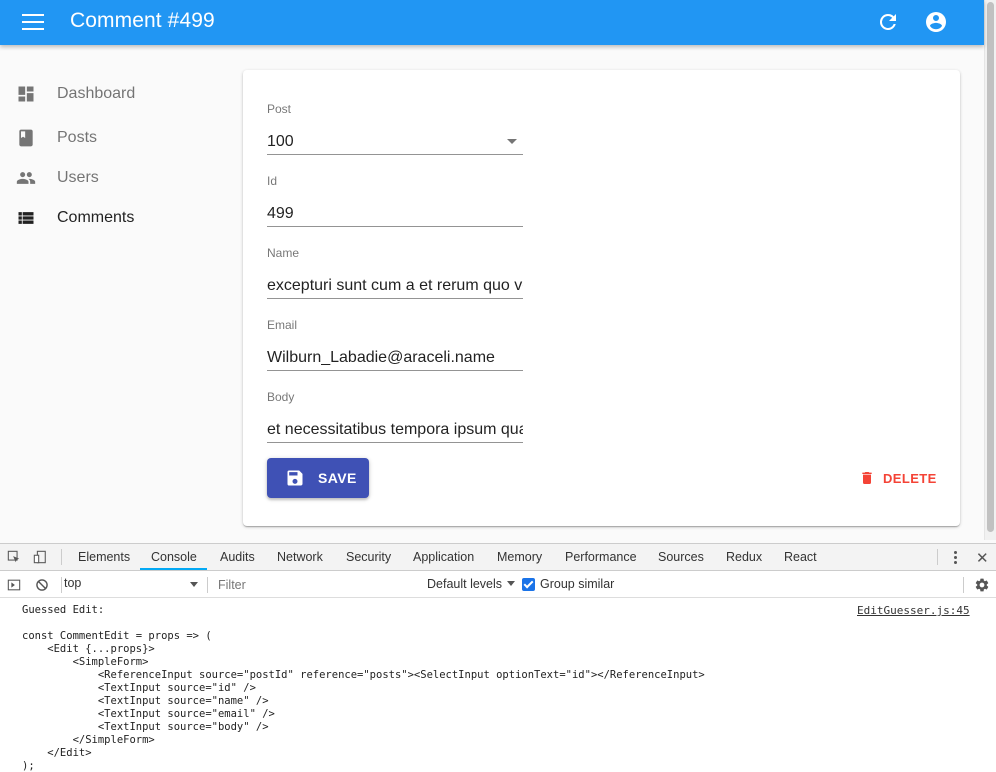 Image resolution: width=996 pixels, height=772 pixels. What do you see at coordinates (867, 478) in the screenshot?
I see `delete-icon` at bounding box center [867, 478].